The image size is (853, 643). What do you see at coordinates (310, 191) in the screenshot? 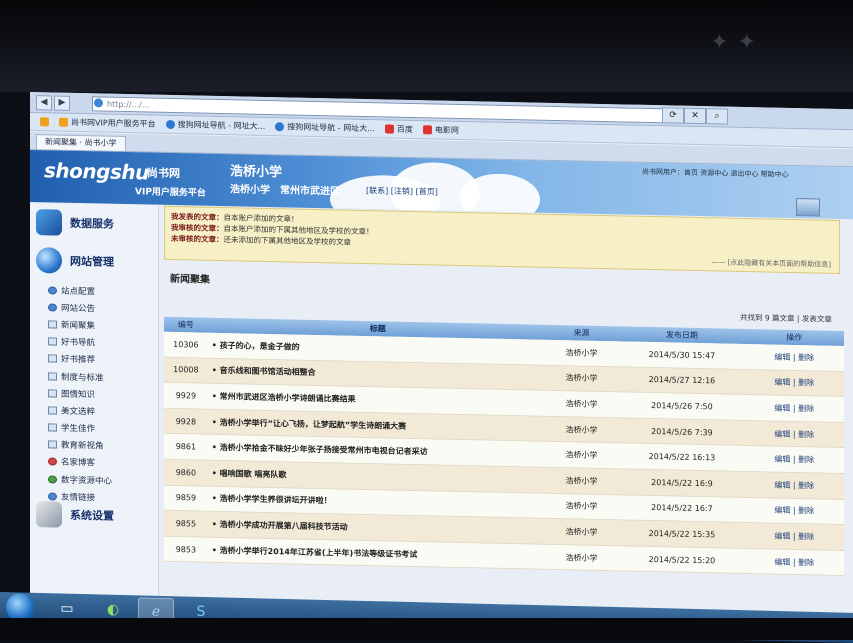
I see `school-district: 常州市武进区` at bounding box center [310, 191].